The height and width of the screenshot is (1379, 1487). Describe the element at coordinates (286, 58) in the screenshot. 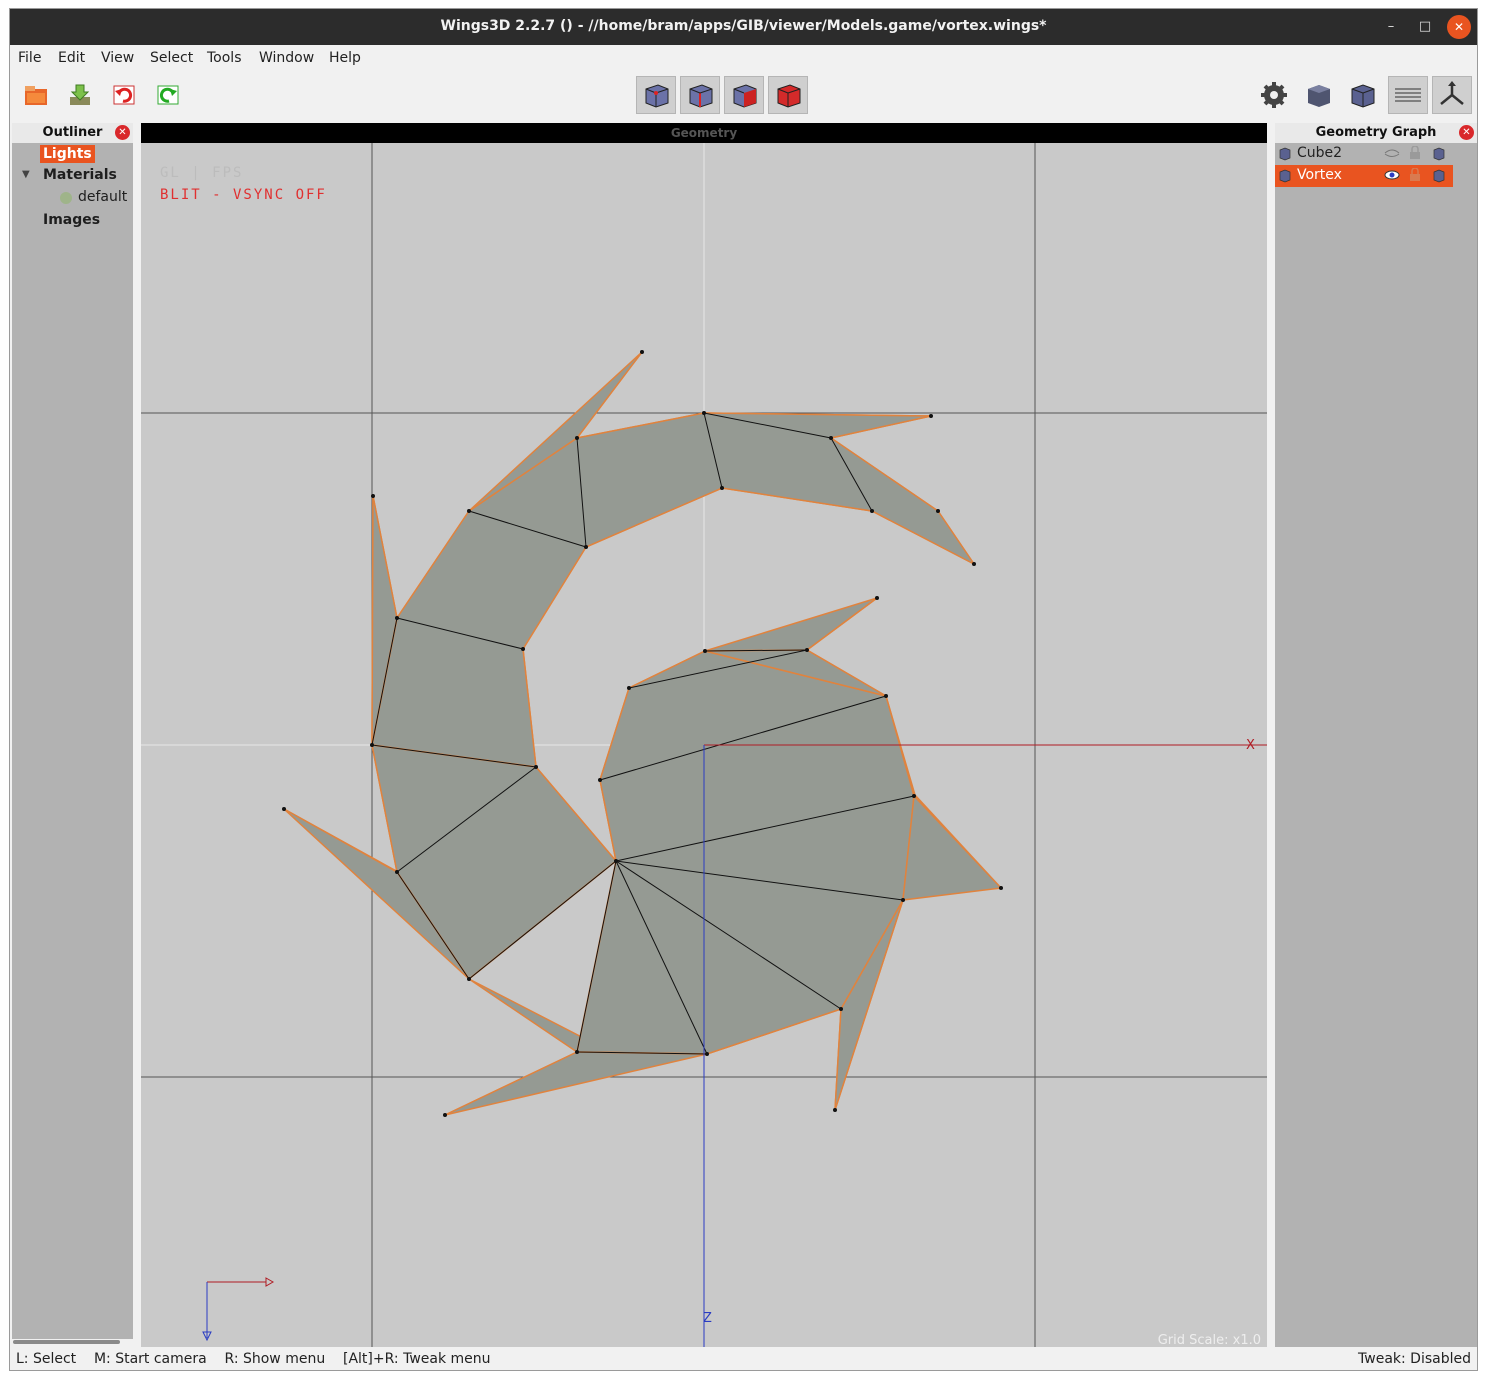

I see `menu-window: Window` at that location.